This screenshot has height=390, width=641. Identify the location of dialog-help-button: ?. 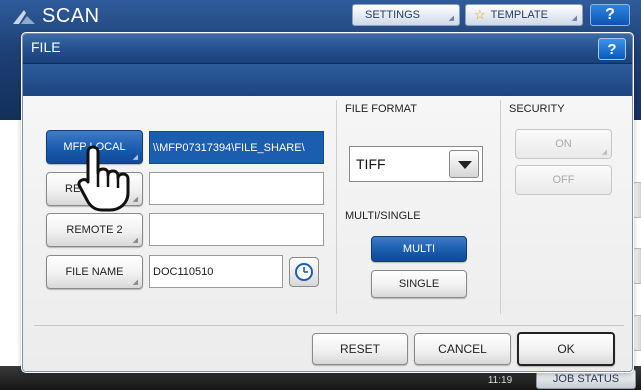
(612, 49).